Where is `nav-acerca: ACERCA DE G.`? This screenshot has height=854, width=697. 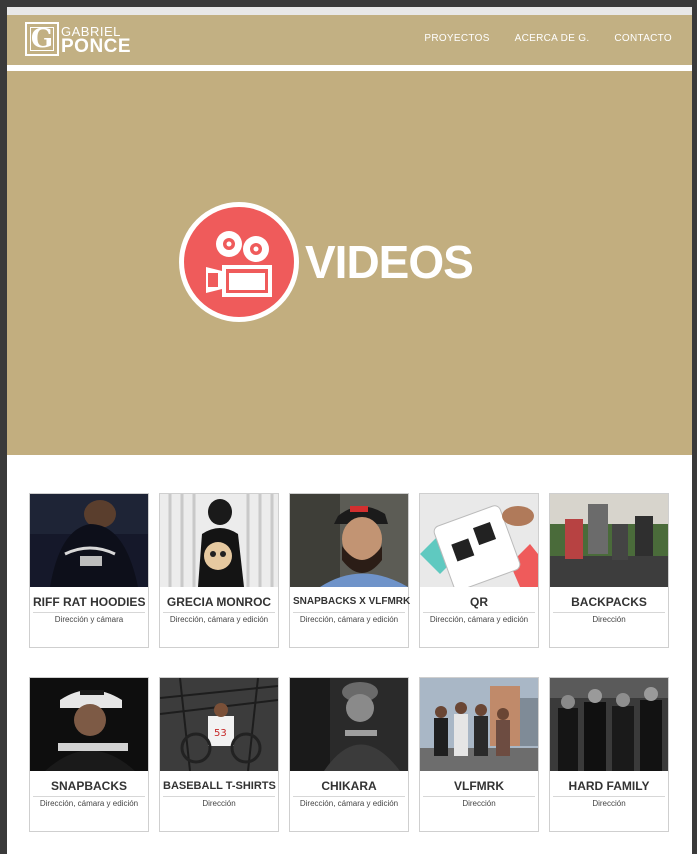
nav-acerca: ACERCA DE G. is located at coordinates (552, 38).